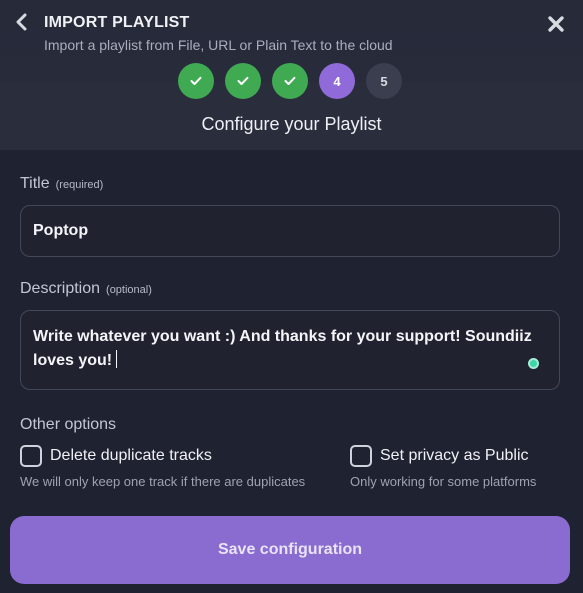  I want to click on stepper: 4 5, so click(290, 81).